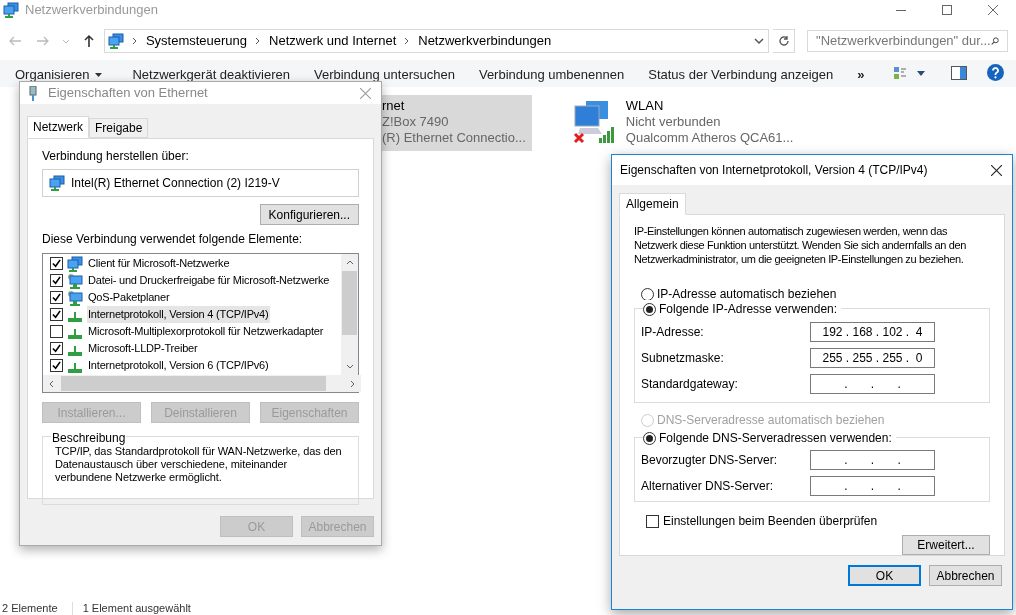  What do you see at coordinates (748, 309) in the screenshot?
I see `radio-label: Folgende IP-Adresse verwenden:` at bounding box center [748, 309].